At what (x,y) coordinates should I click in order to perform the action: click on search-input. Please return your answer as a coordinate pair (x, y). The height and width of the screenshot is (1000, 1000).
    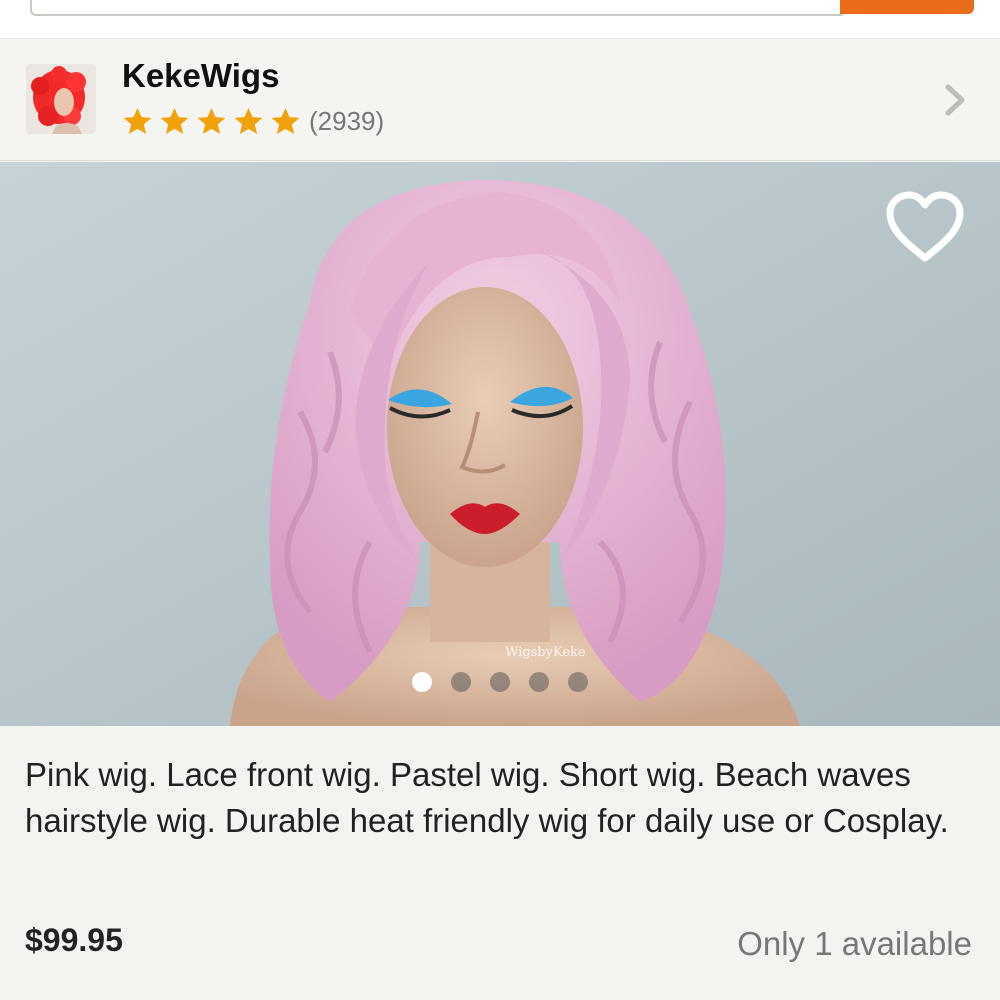
    Looking at the image, I should click on (438, 8).